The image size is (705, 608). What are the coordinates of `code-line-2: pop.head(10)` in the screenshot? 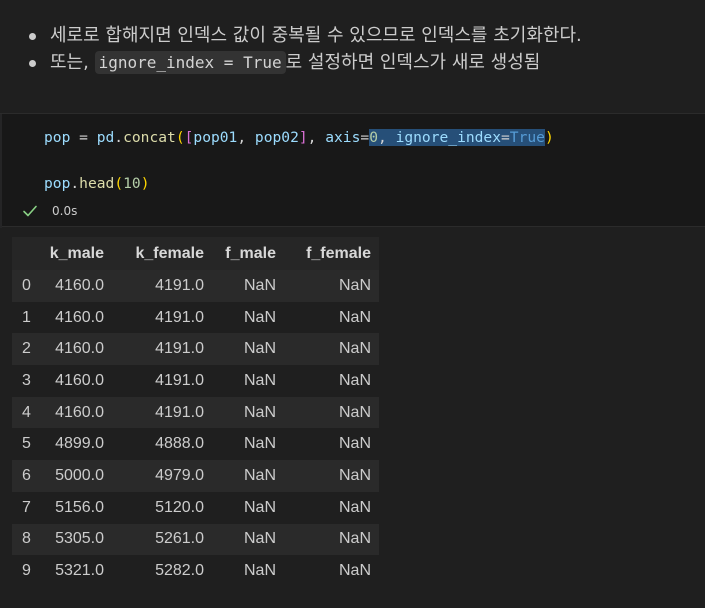 It's located at (96, 184).